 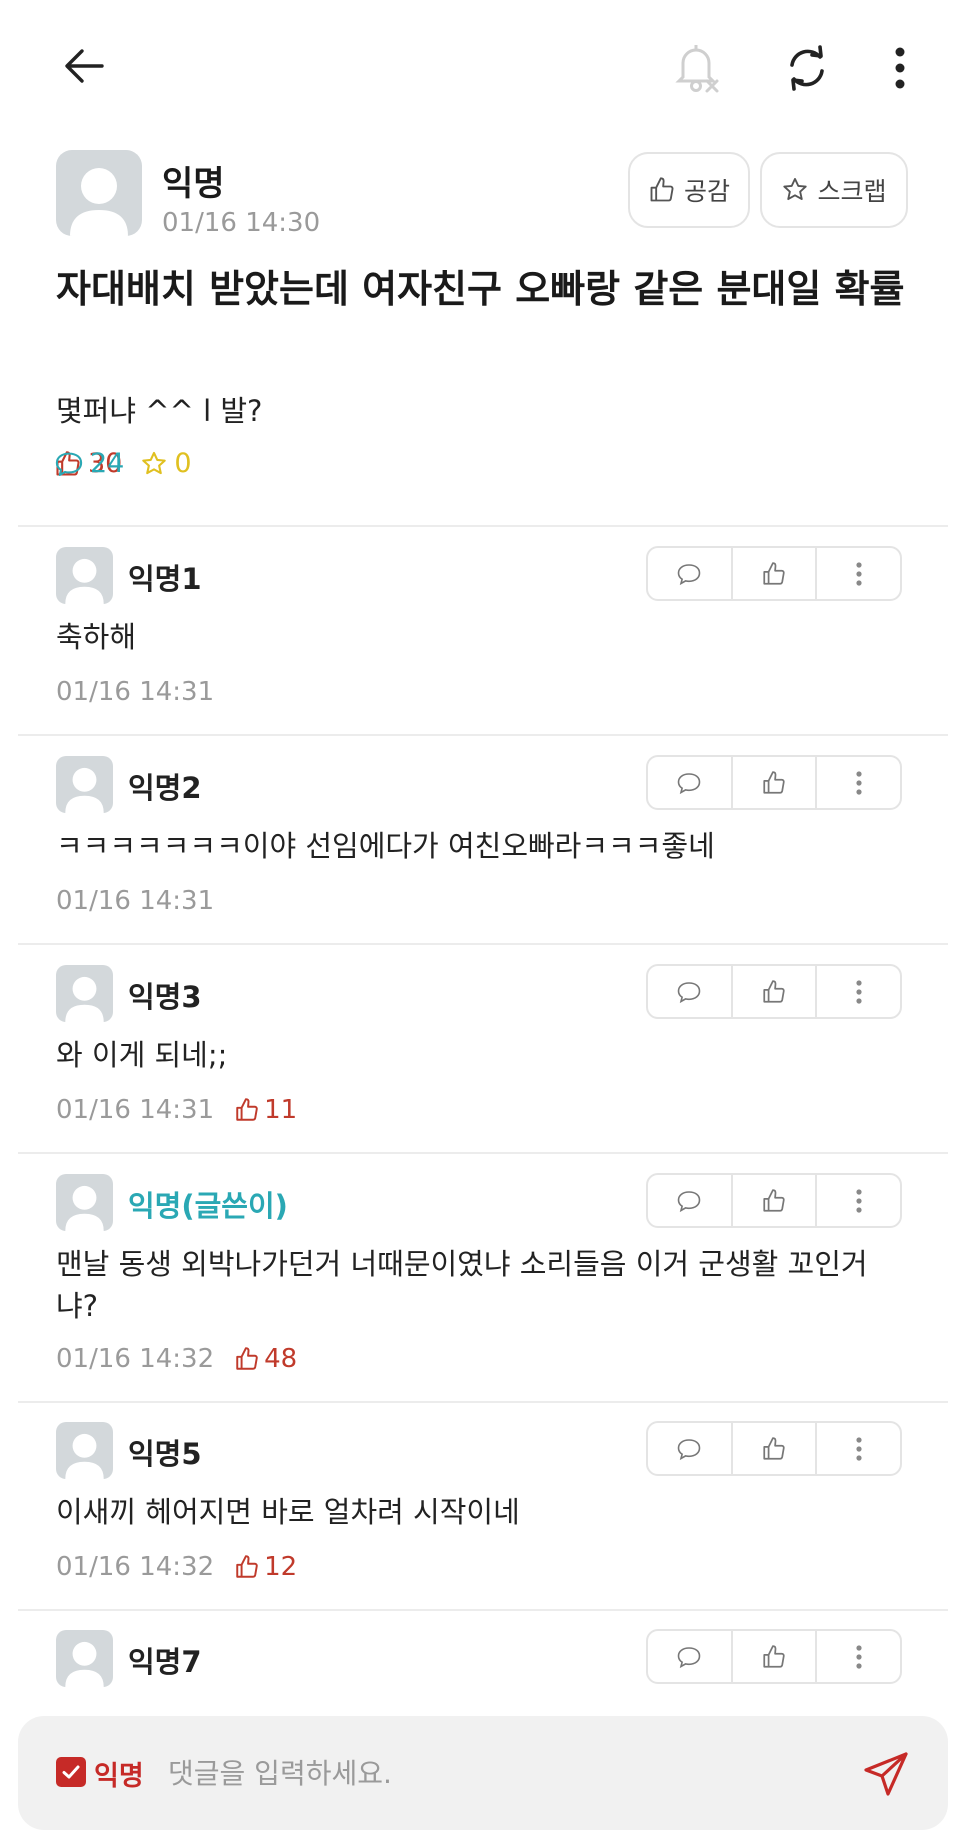 What do you see at coordinates (107, 463) in the screenshot?
I see `post-comment-value: 24` at bounding box center [107, 463].